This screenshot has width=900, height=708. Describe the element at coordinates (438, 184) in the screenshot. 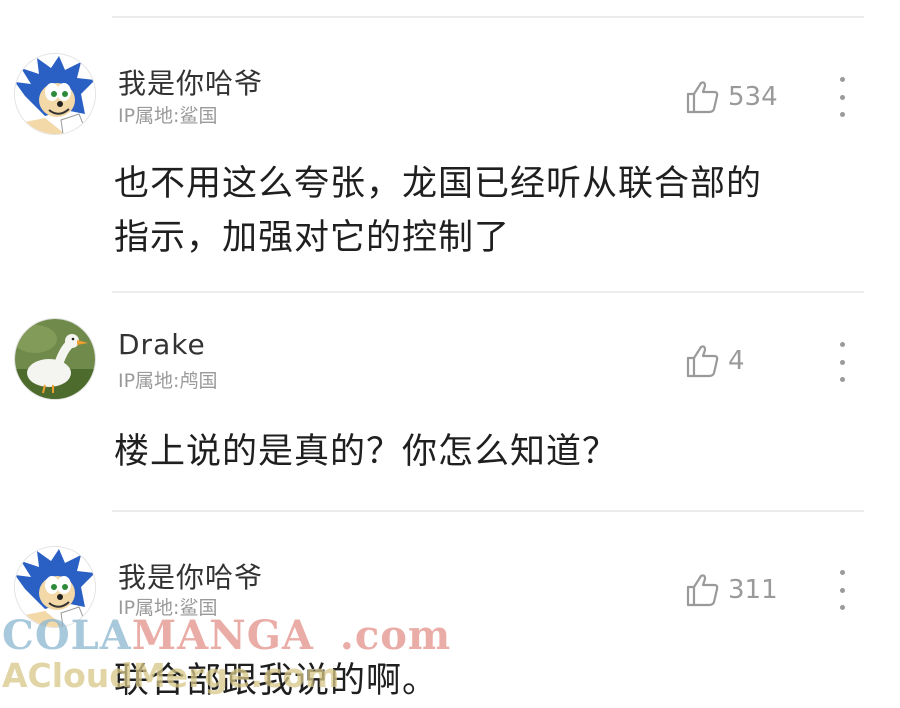

I see `comment-text-line: 也不用这么夸张，龙国已经听从联合部的` at that location.